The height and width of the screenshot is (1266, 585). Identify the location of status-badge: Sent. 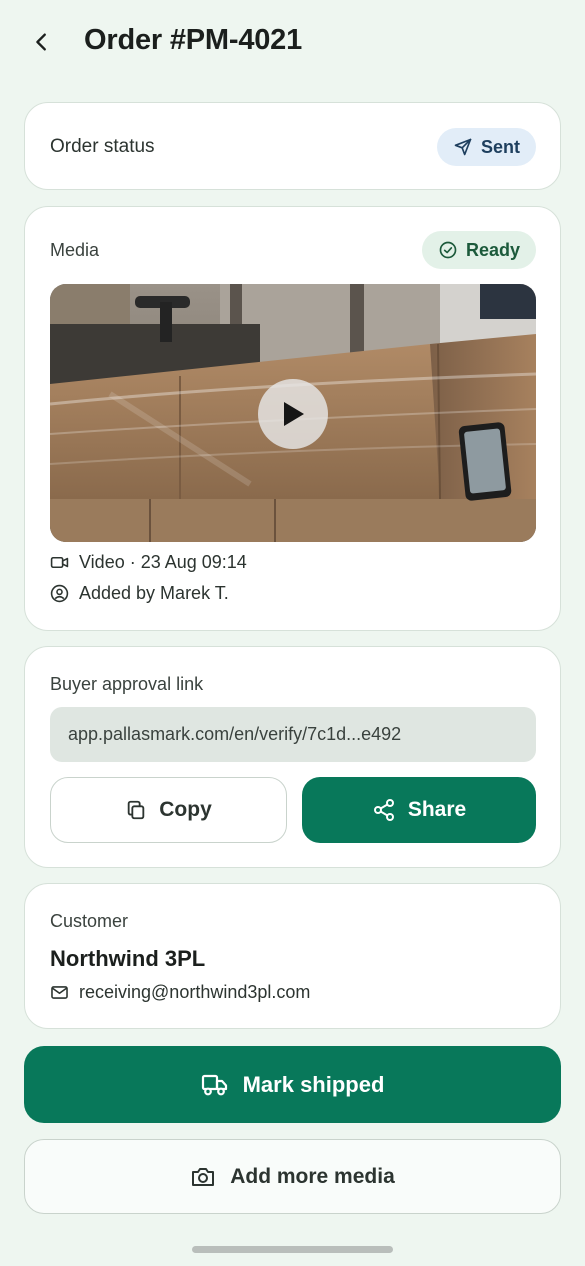
(486, 147).